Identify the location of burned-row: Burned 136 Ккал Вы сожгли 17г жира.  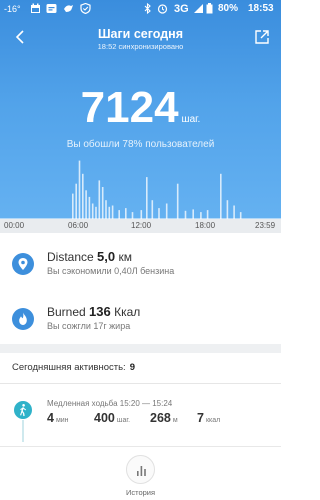
(140, 319).